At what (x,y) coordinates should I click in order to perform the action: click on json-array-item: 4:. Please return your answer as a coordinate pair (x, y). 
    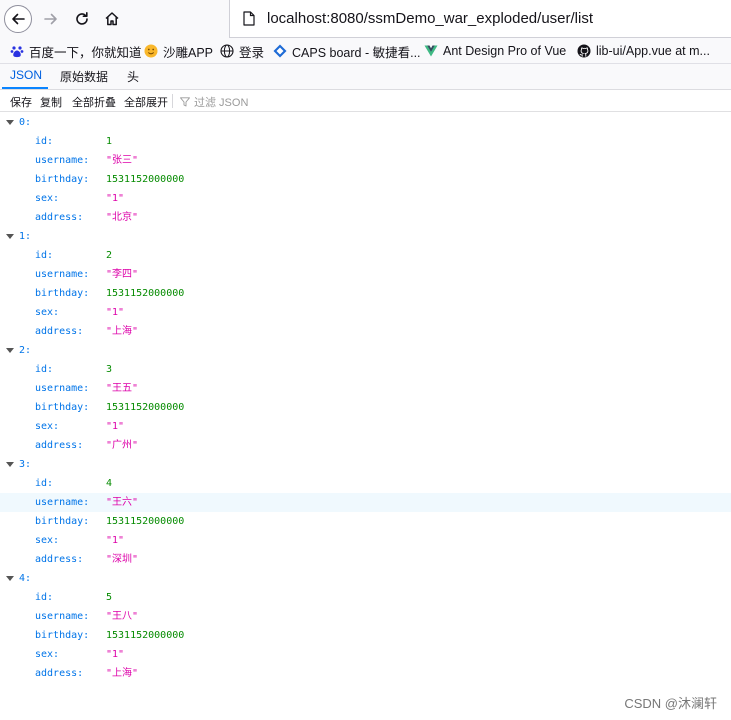
    Looking at the image, I should click on (365, 578).